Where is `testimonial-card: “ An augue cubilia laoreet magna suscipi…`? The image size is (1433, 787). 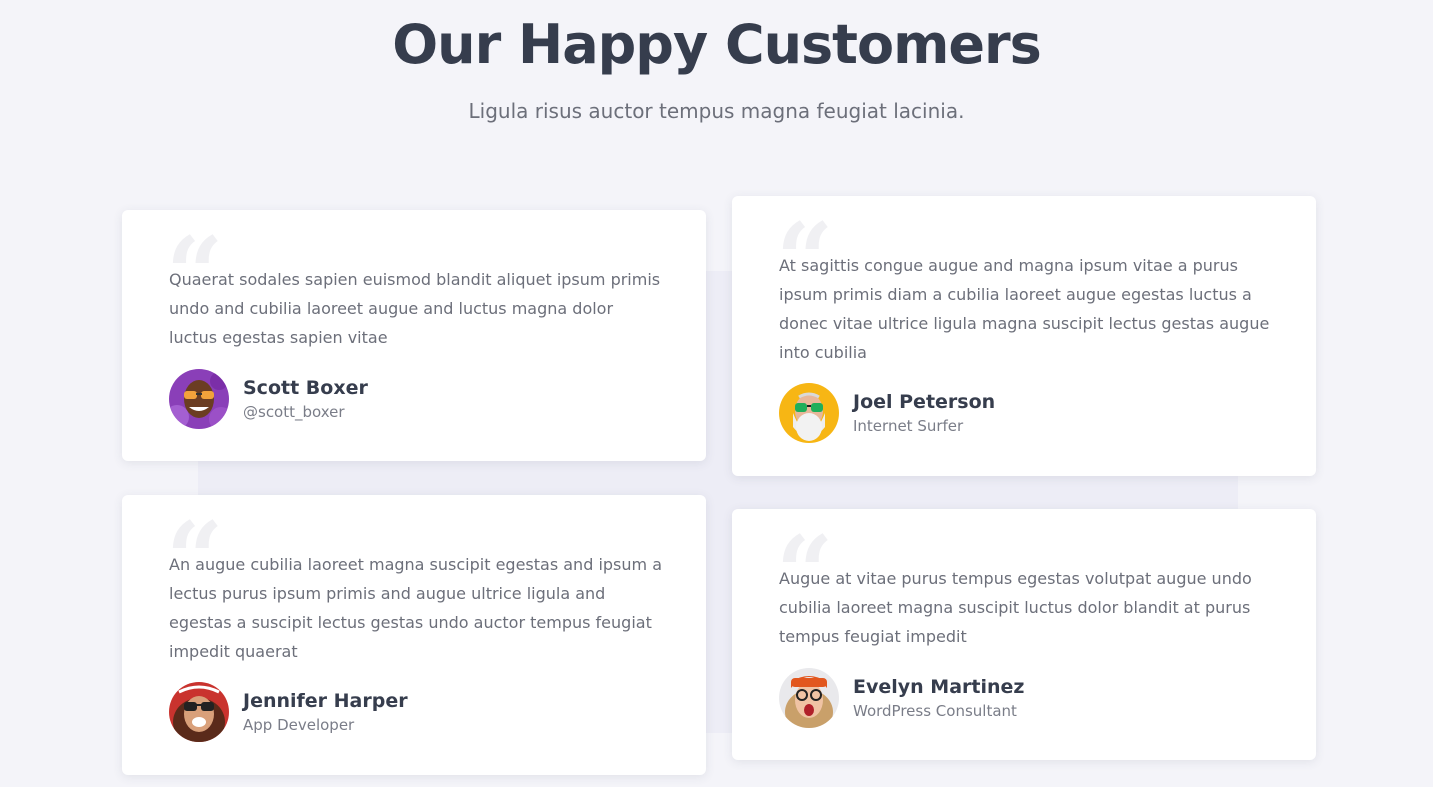
testimonial-card: “ An augue cubilia laoreet magna suscipi… is located at coordinates (414, 635).